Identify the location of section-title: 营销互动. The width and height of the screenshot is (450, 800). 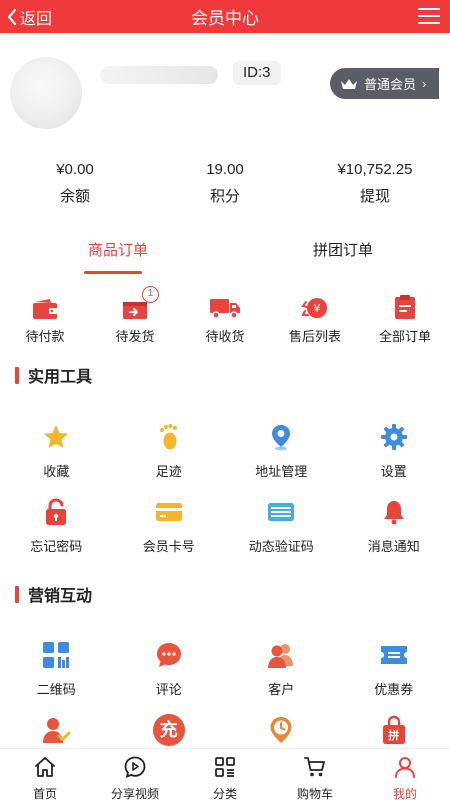
(60, 596).